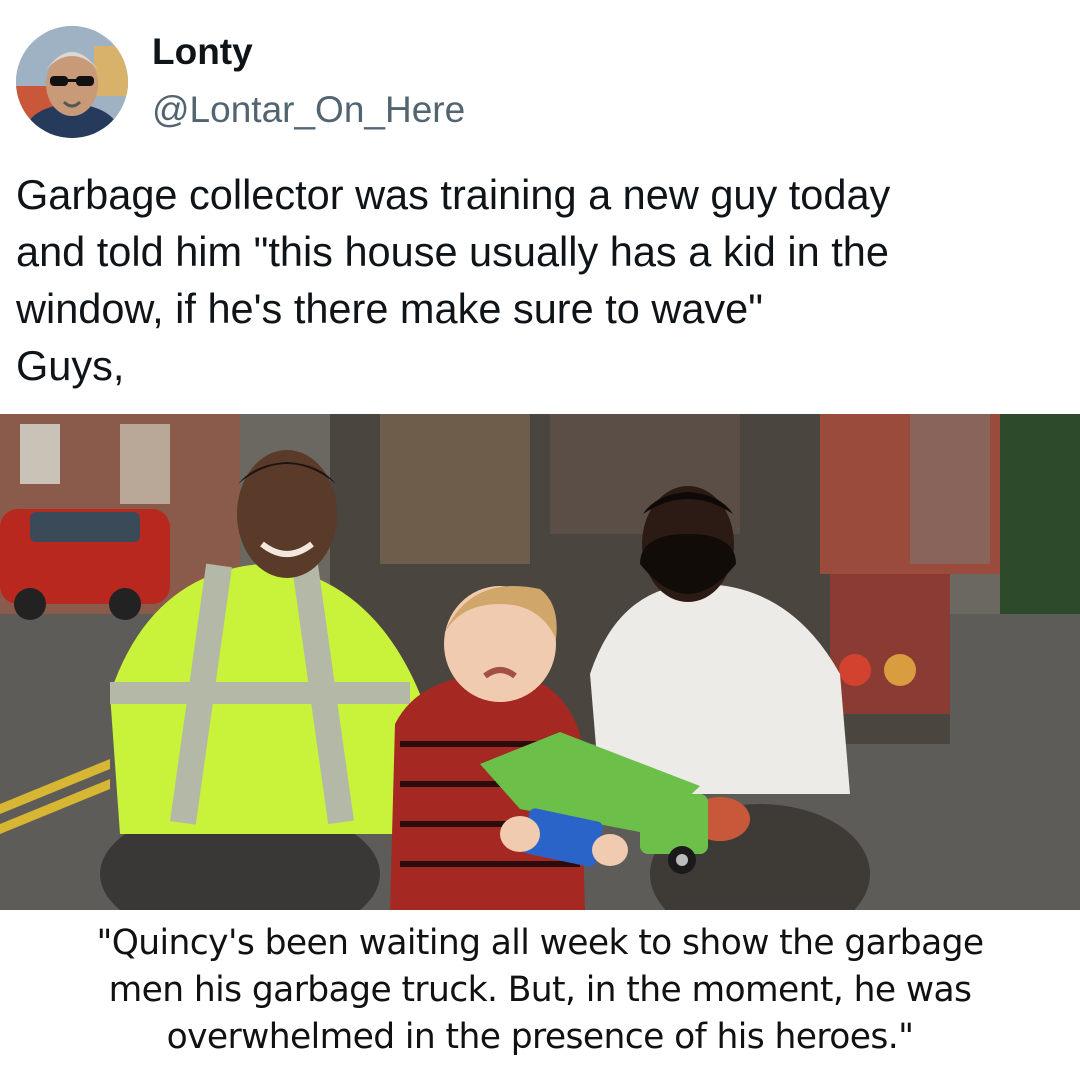 The height and width of the screenshot is (1080, 1080). I want to click on tweet-header: Lonty @Lontar_On_Here, so click(240, 82).